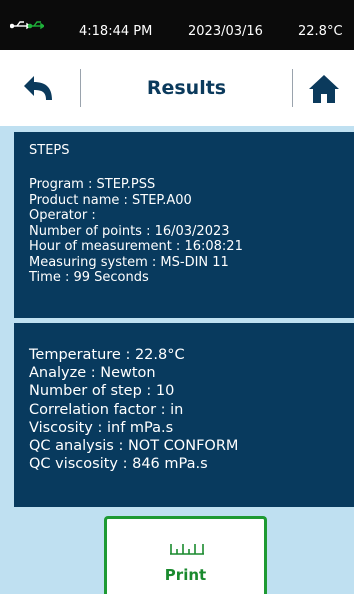 The image size is (354, 594). What do you see at coordinates (324, 89) in the screenshot?
I see `home-icon` at bounding box center [324, 89].